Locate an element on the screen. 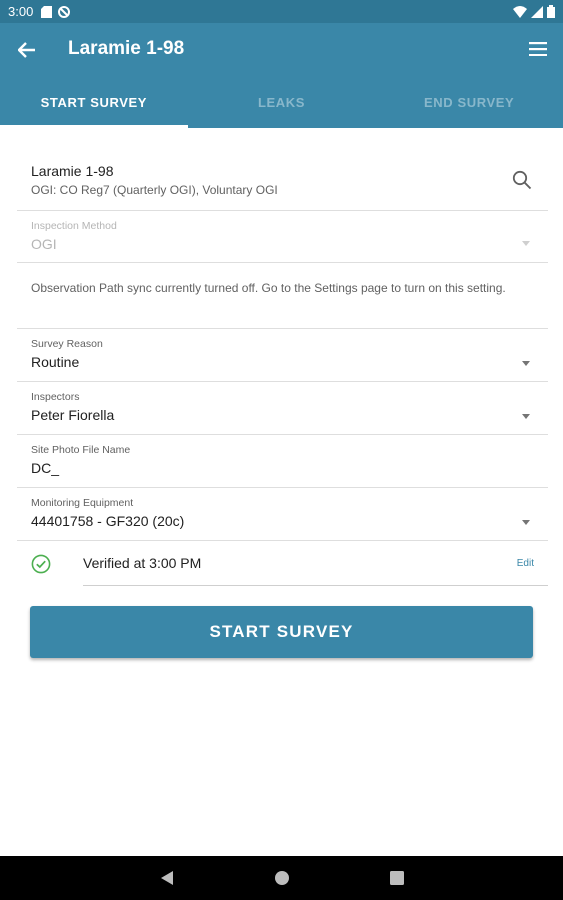  survey-reason-label: Survey Reason is located at coordinates (67, 344).